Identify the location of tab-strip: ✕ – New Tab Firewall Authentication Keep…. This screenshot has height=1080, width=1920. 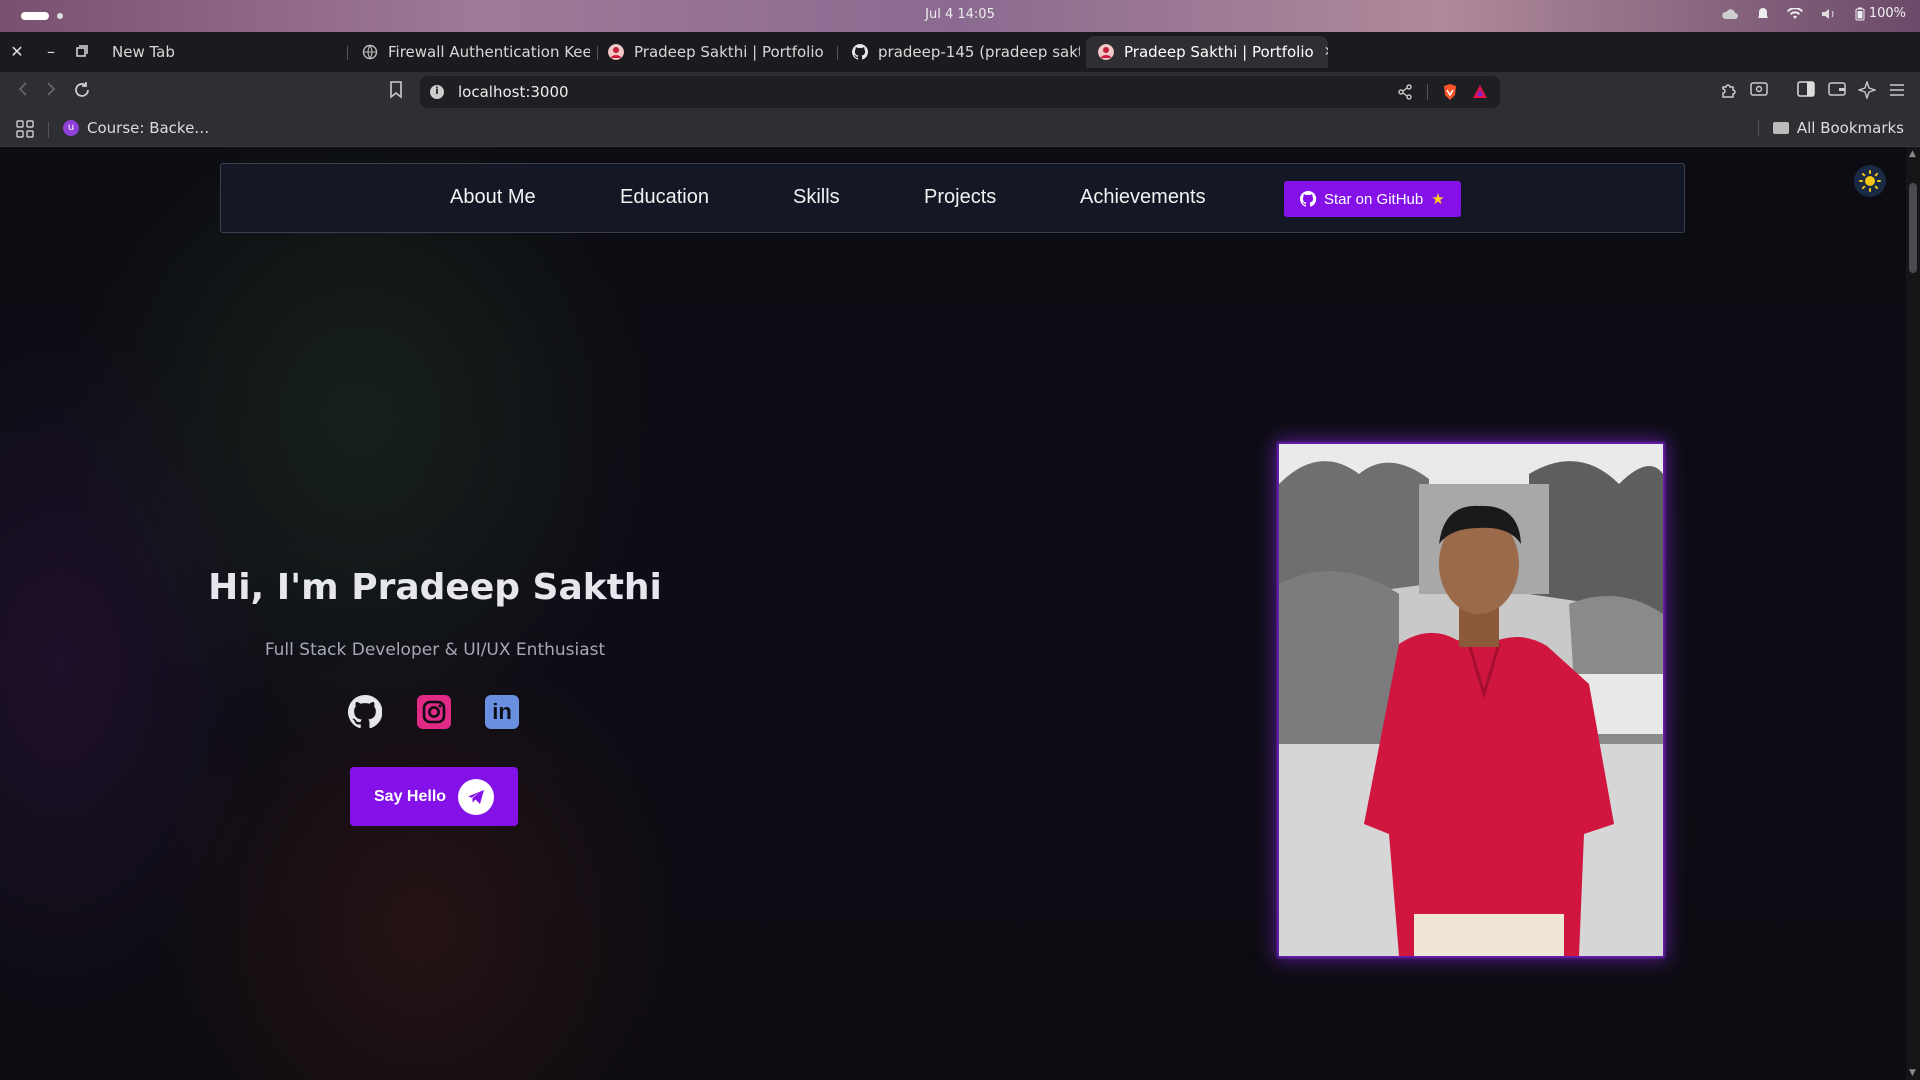
(960, 64).